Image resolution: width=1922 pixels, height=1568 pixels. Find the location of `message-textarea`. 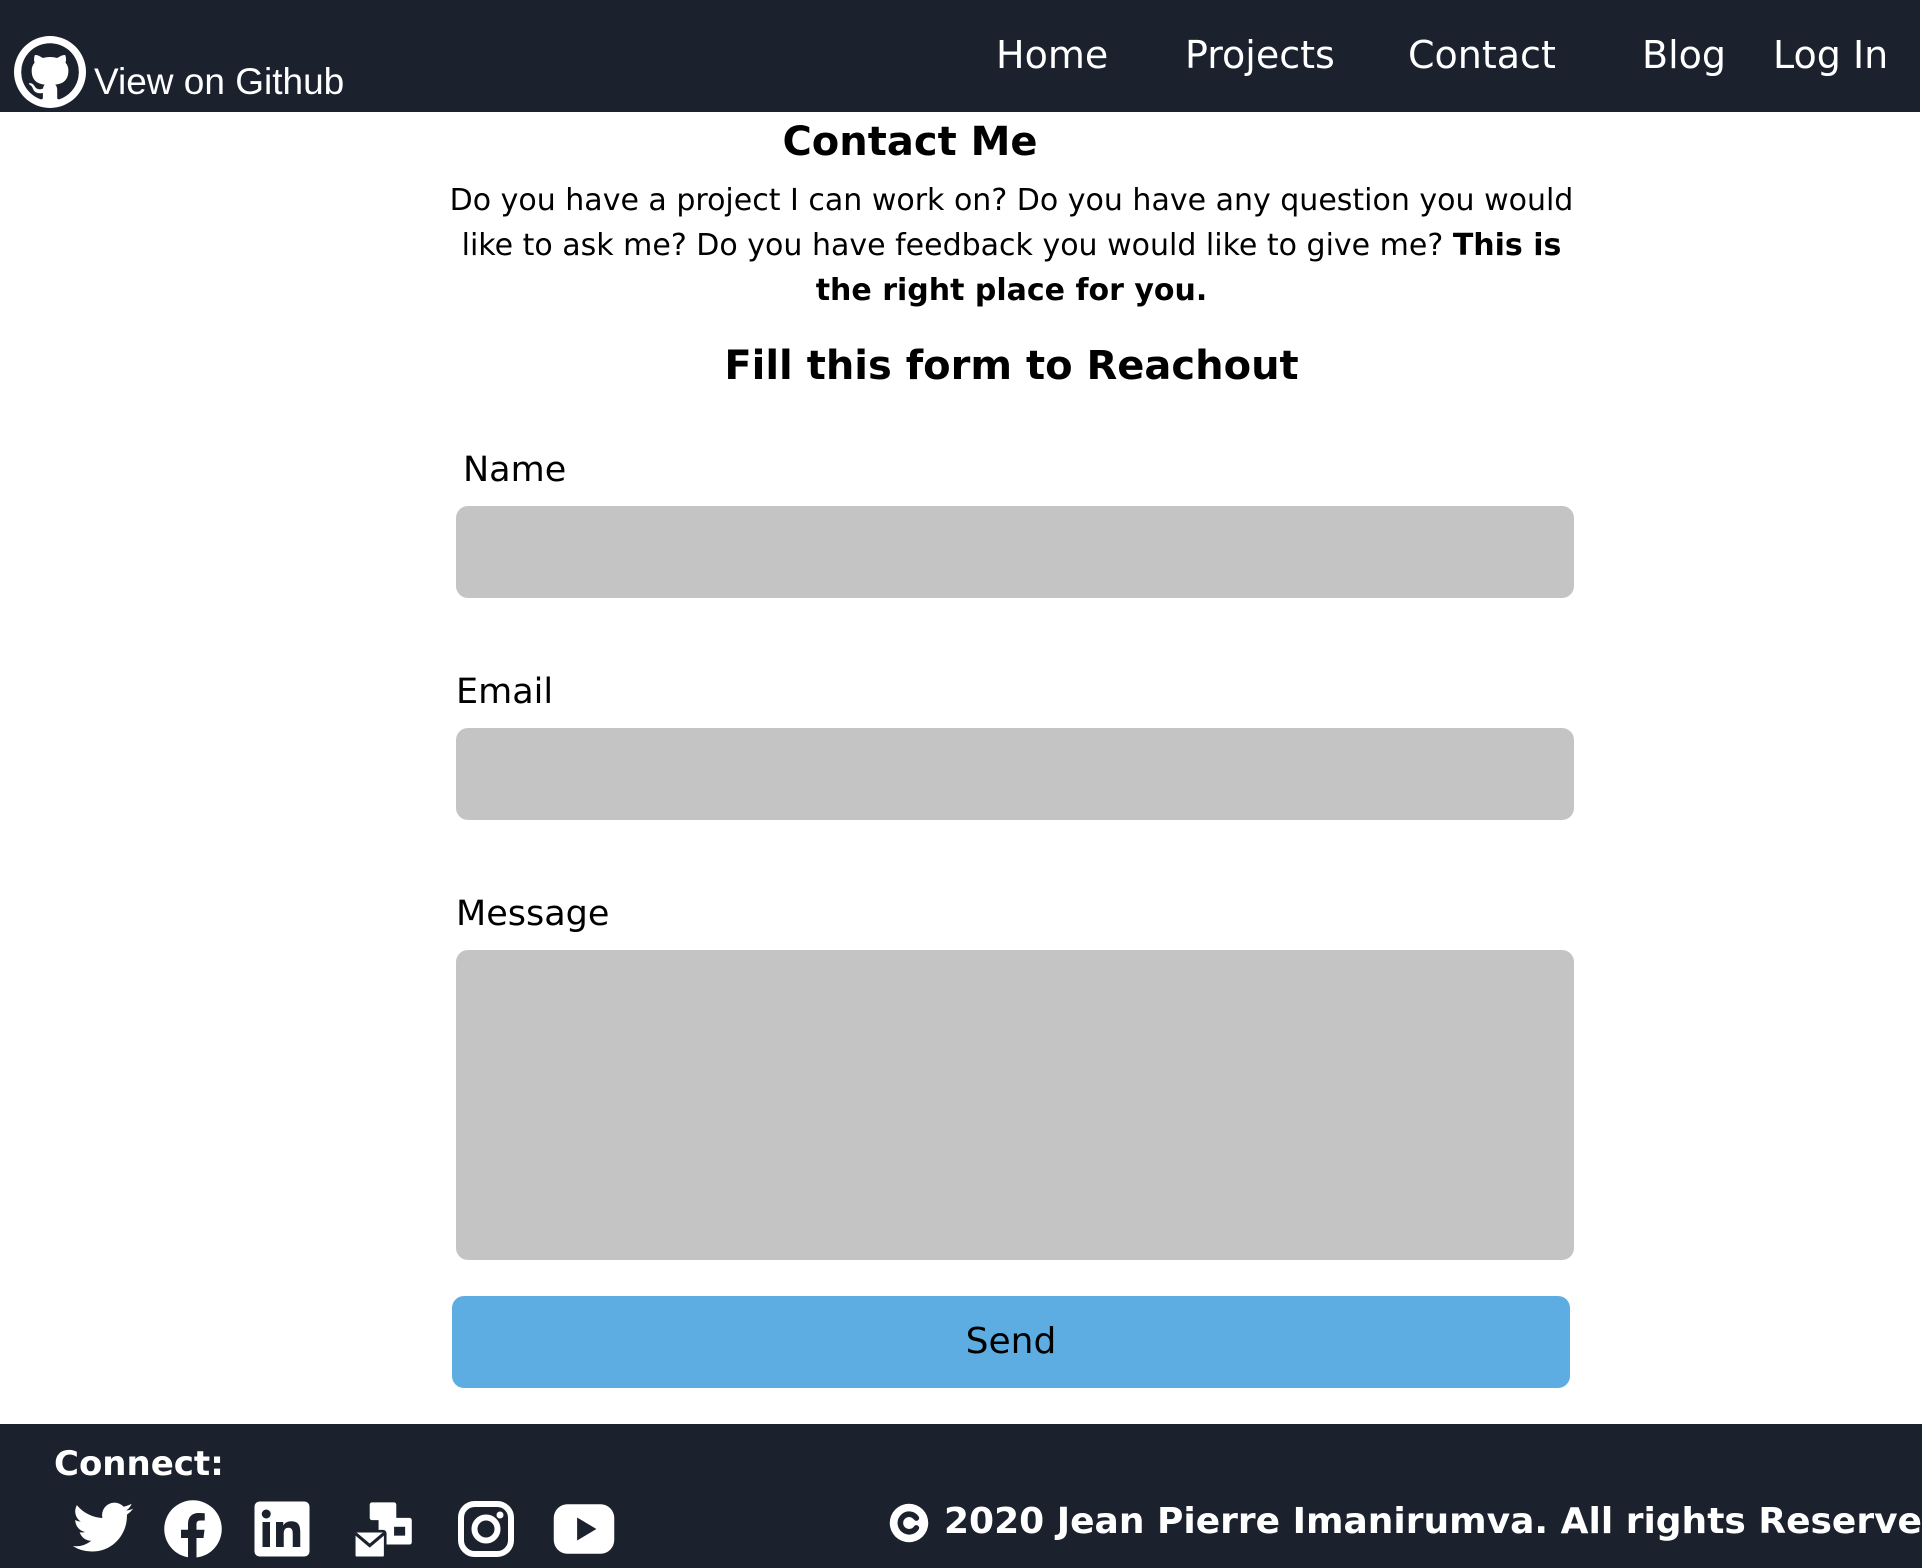

message-textarea is located at coordinates (1015, 1105).